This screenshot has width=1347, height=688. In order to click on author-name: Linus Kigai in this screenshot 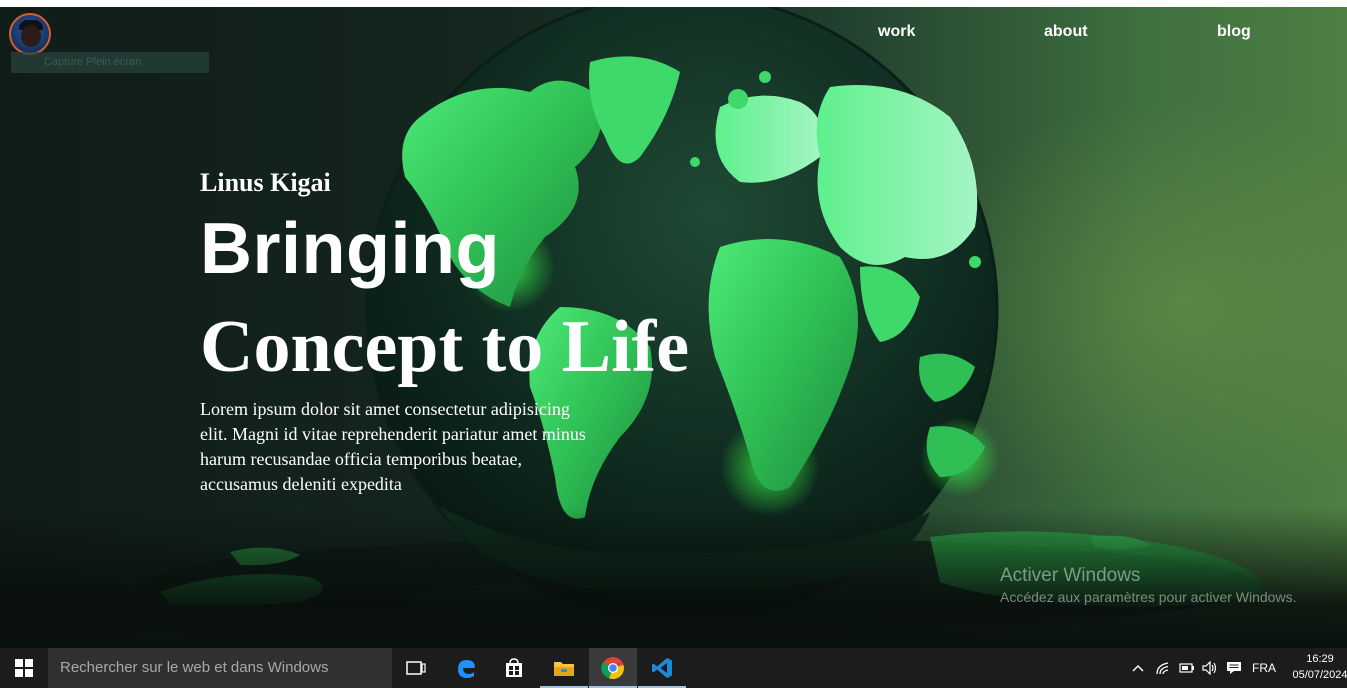, I will do `click(265, 182)`.